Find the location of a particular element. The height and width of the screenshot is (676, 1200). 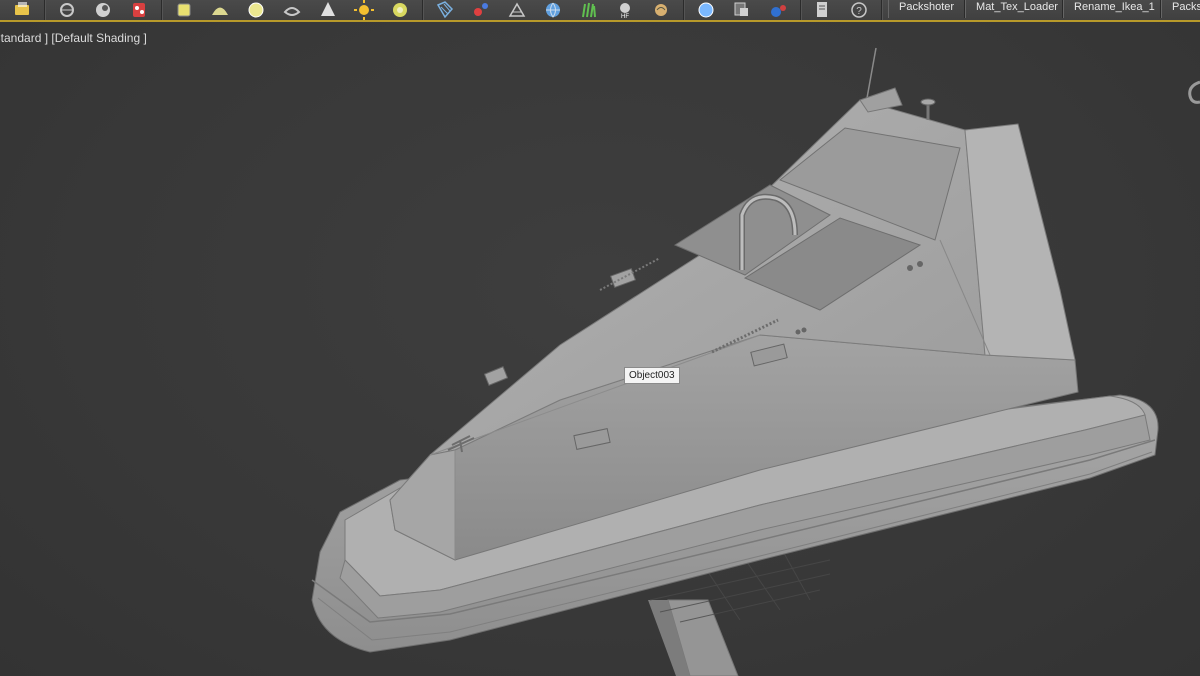

material-editor-icon is located at coordinates (139, 10).